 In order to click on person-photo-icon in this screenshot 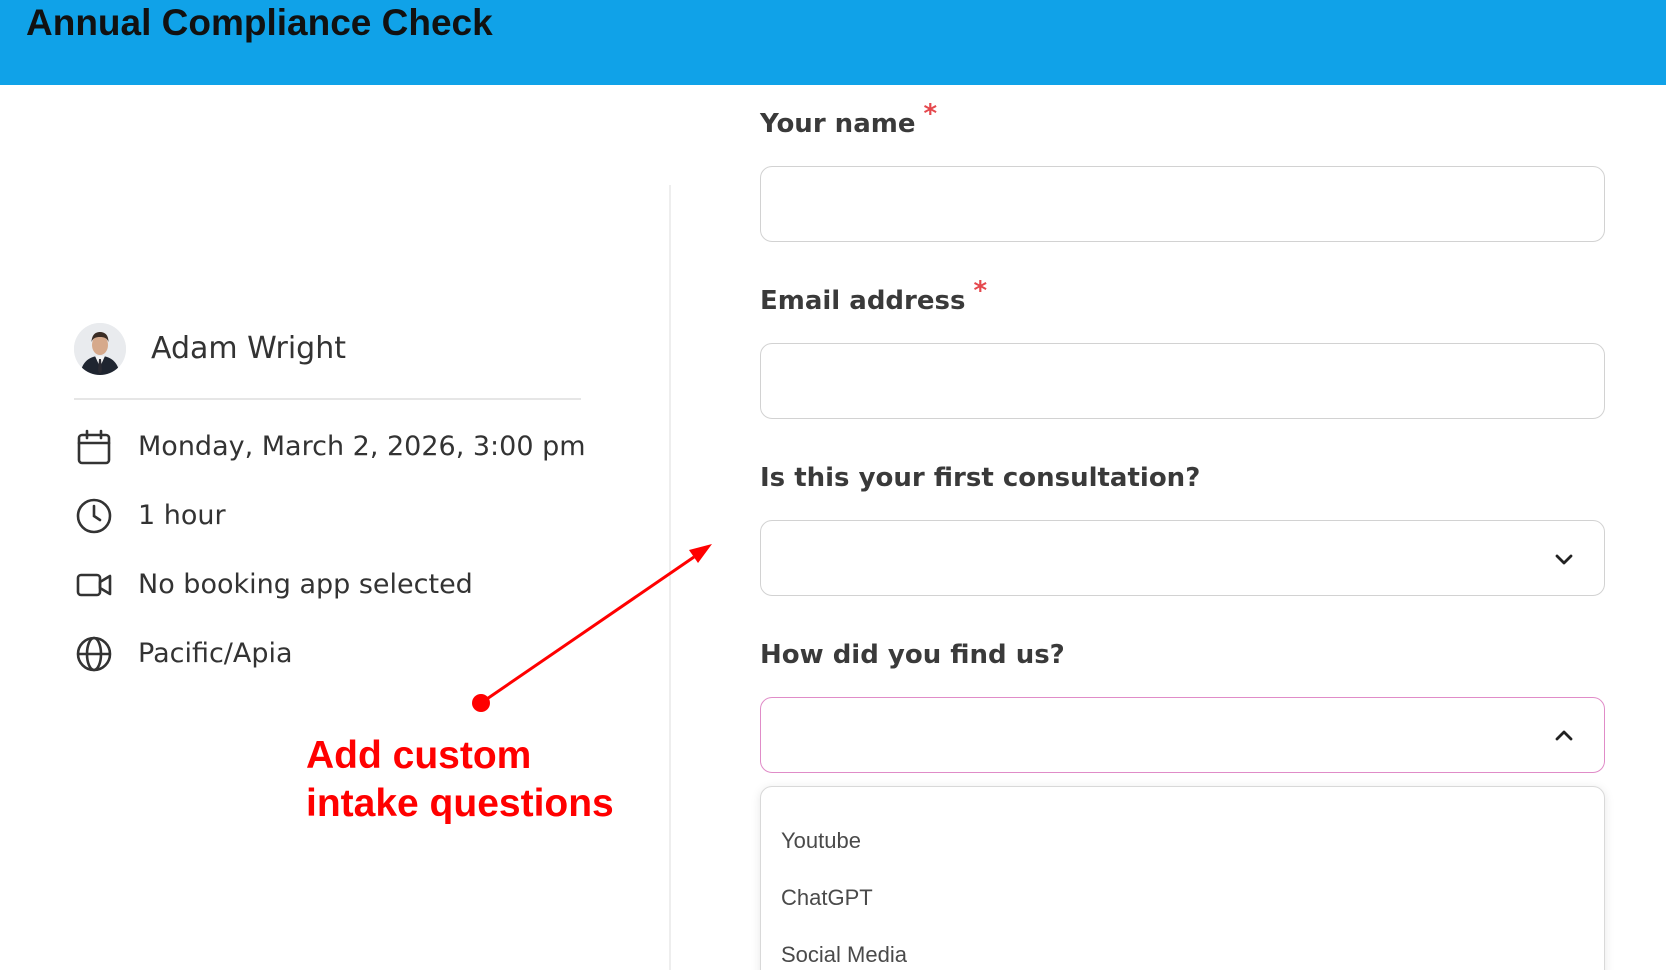, I will do `click(100, 349)`.